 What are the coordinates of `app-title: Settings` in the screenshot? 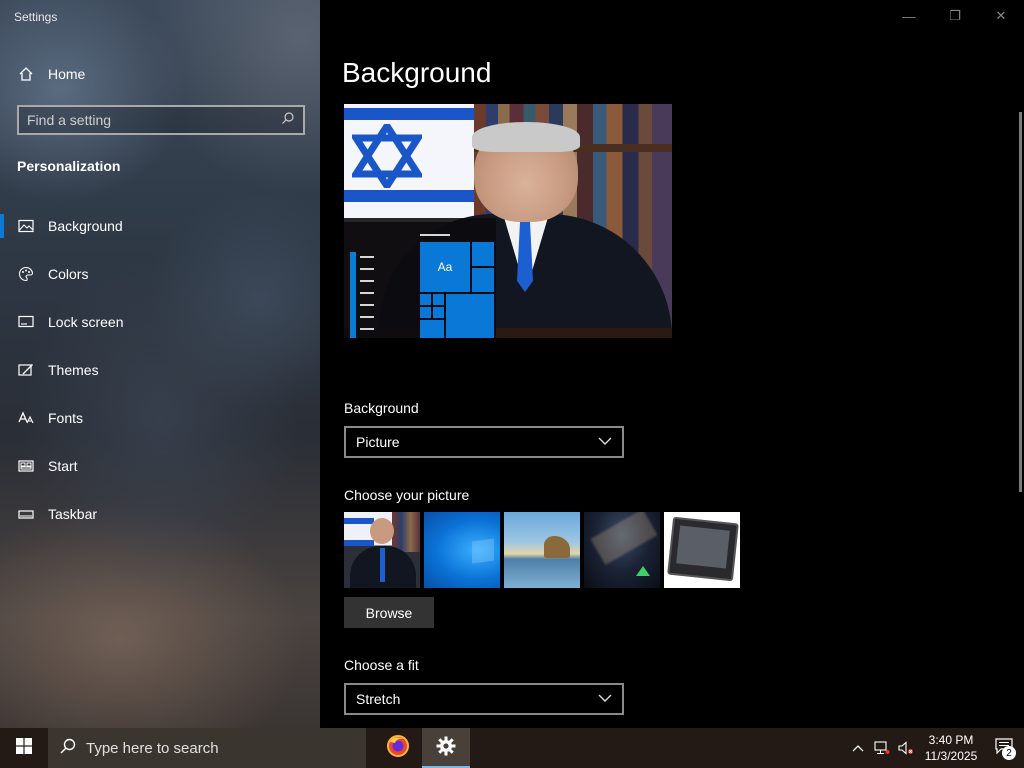 It's located at (36, 17).